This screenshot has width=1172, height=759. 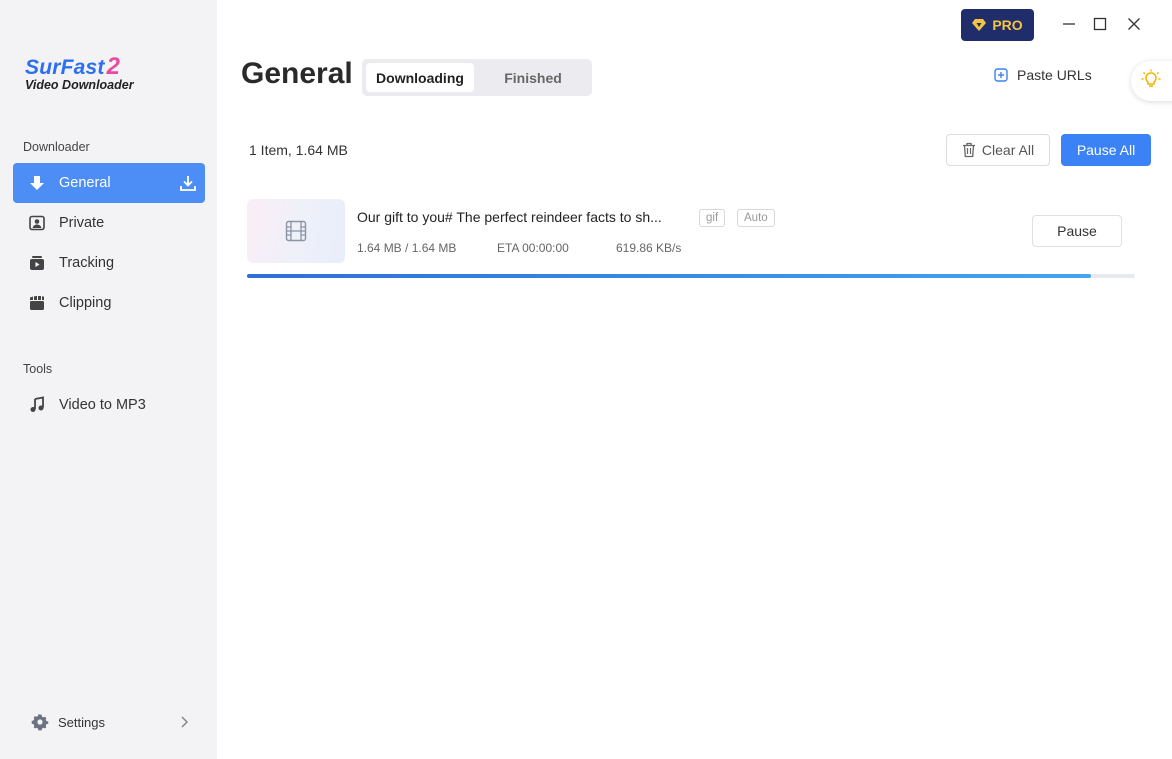 I want to click on pause-all-button: Pause All, so click(x=1106, y=150).